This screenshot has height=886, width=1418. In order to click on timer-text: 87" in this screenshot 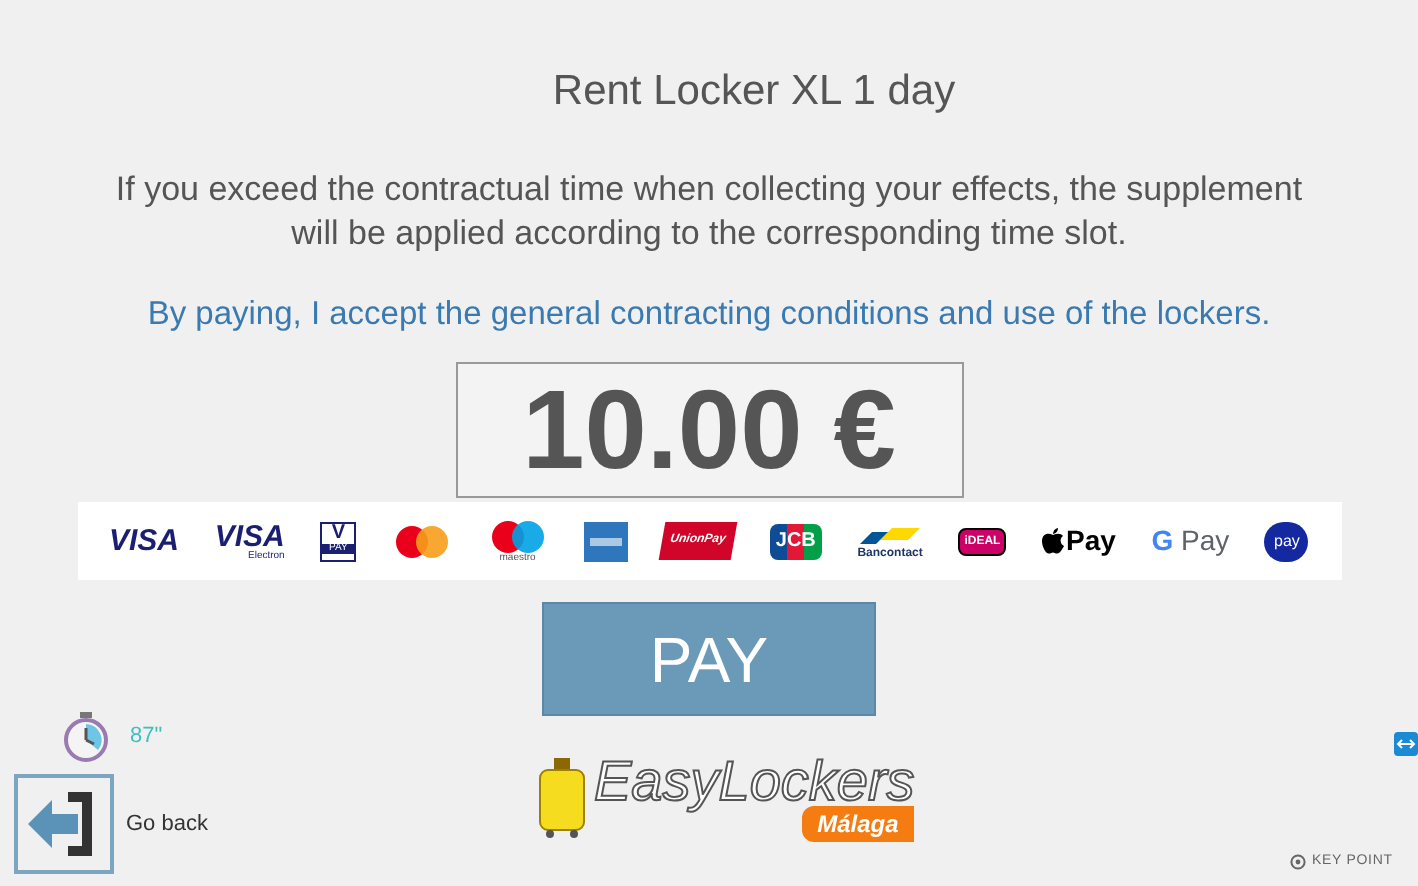, I will do `click(146, 737)`.